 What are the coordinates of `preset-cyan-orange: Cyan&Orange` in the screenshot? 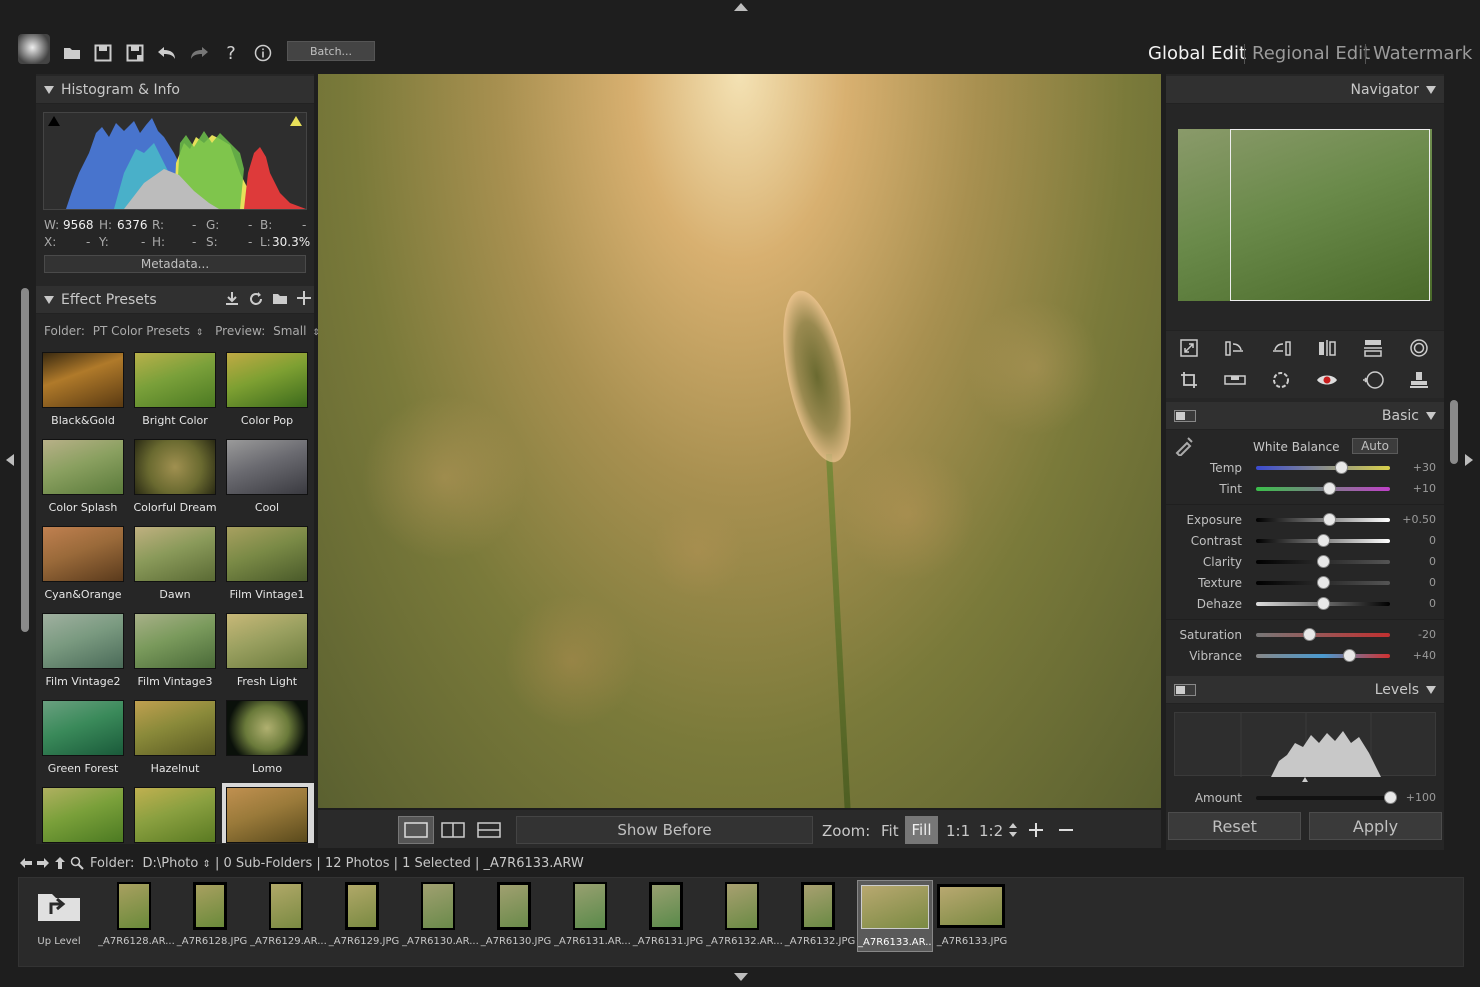 It's located at (83, 566).